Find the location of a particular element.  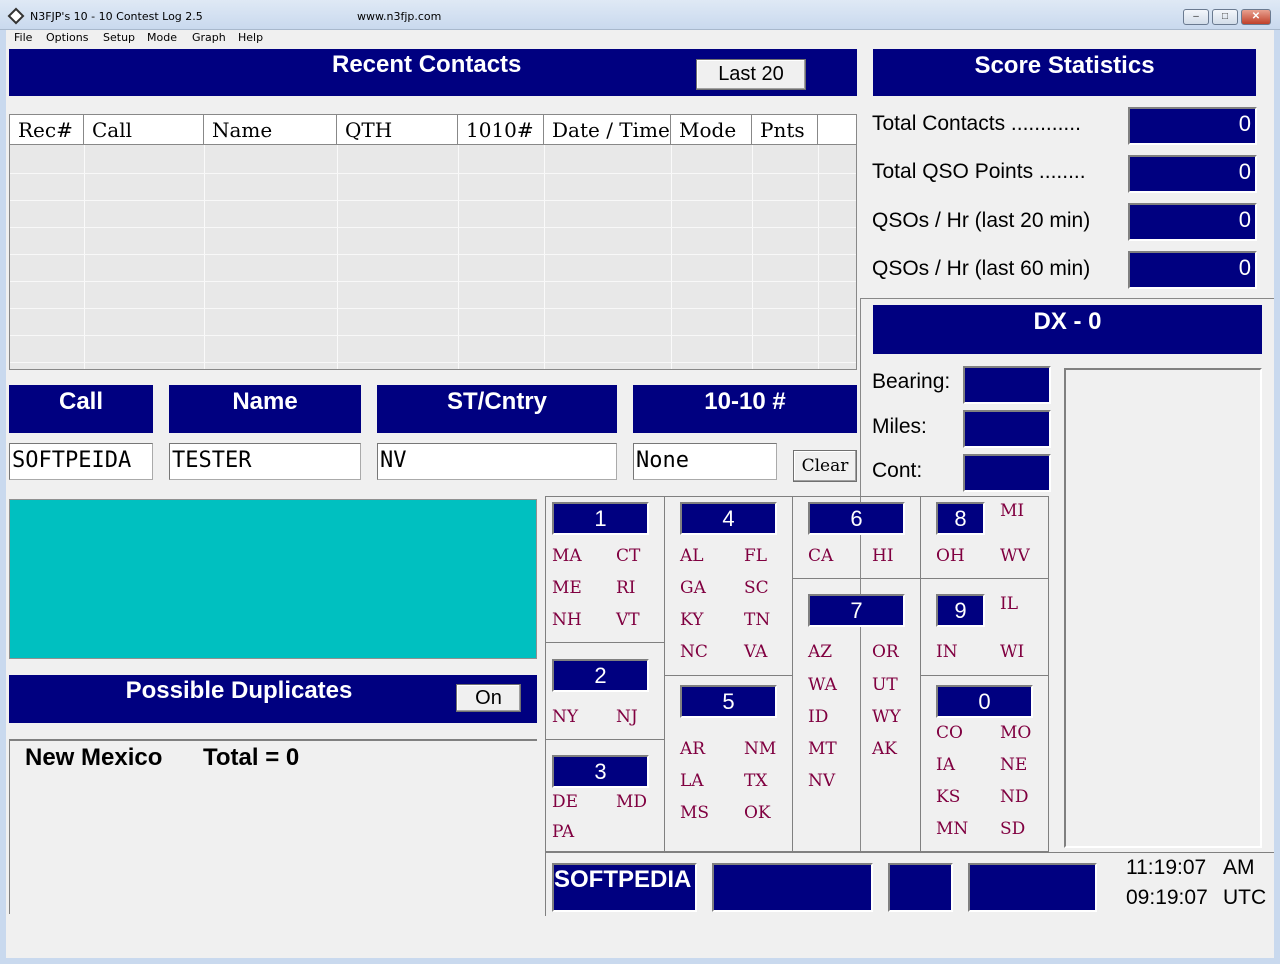

state-wv: WV is located at coordinates (1015, 556).